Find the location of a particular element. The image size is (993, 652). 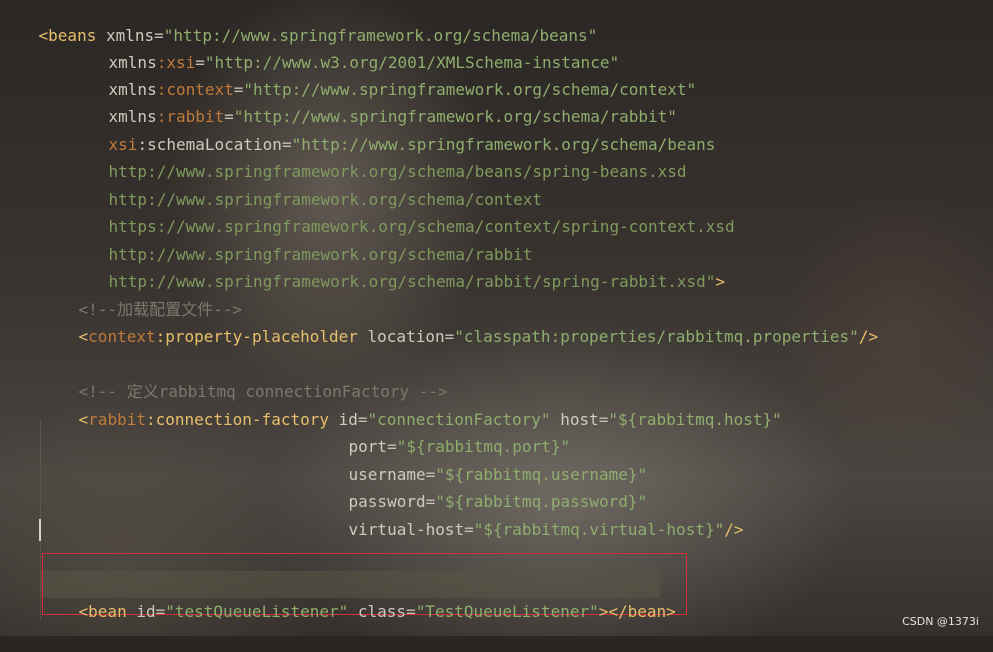

code-line-11: <!--加载配置文件--> is located at coordinates (141, 294).